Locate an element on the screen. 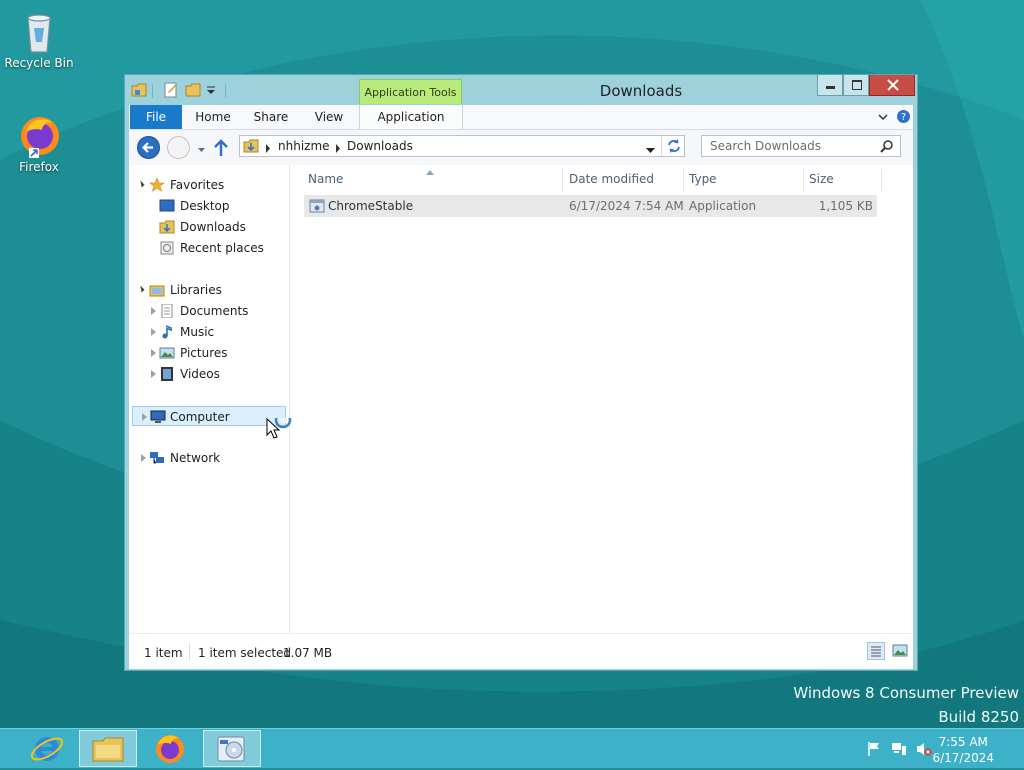  close-icon is located at coordinates (893, 85).